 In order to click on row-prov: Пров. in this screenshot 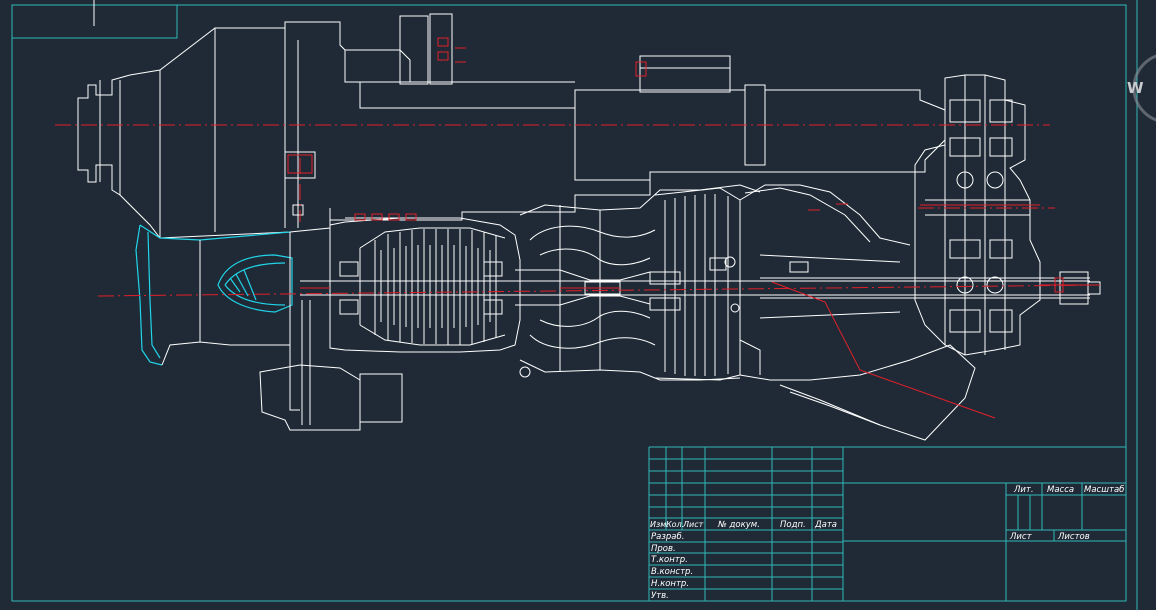, I will do `click(663, 549)`.